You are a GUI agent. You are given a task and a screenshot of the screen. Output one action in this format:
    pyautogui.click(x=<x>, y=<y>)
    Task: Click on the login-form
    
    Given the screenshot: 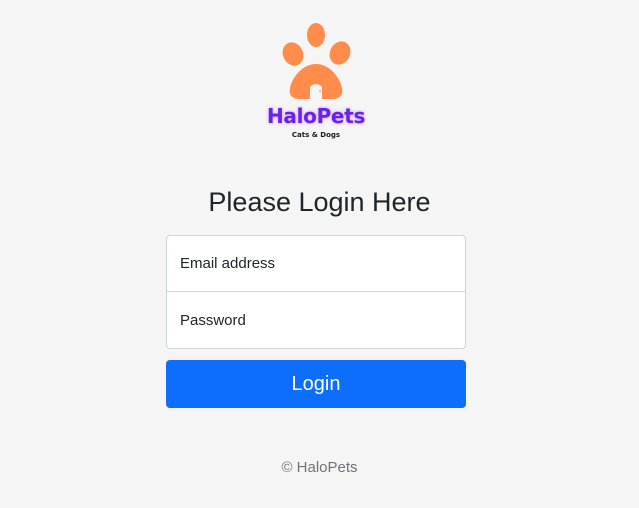 What is the action you would take?
    pyautogui.click(x=316, y=292)
    